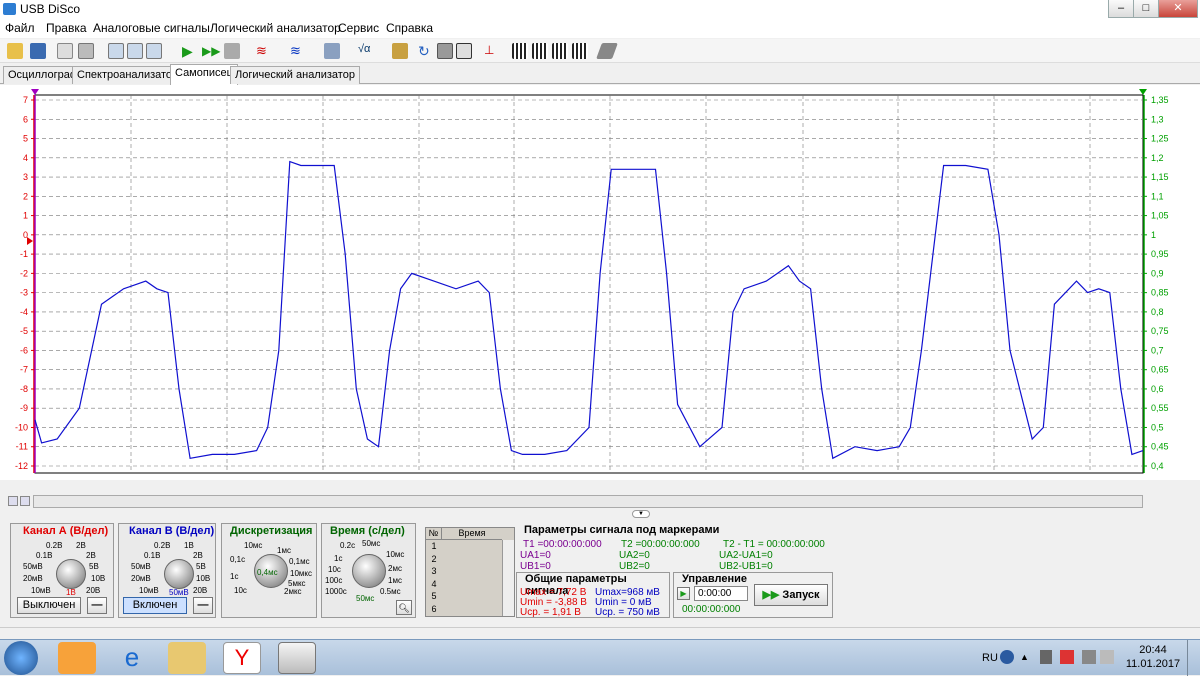 This screenshot has height=676, width=1200. I want to click on marker-ub1: UB1=0, so click(535, 566).